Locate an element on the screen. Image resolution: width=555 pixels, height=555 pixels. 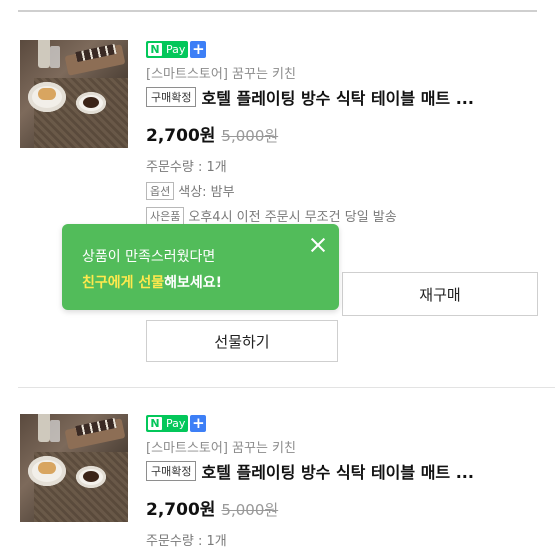
repurchase-button: 재구매 is located at coordinates (440, 294).